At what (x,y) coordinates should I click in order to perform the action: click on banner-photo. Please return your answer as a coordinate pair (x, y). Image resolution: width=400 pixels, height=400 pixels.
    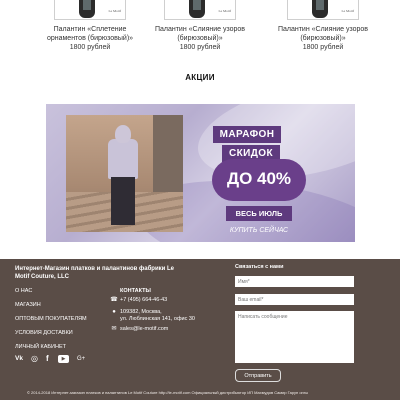
    Looking at the image, I should click on (124, 173).